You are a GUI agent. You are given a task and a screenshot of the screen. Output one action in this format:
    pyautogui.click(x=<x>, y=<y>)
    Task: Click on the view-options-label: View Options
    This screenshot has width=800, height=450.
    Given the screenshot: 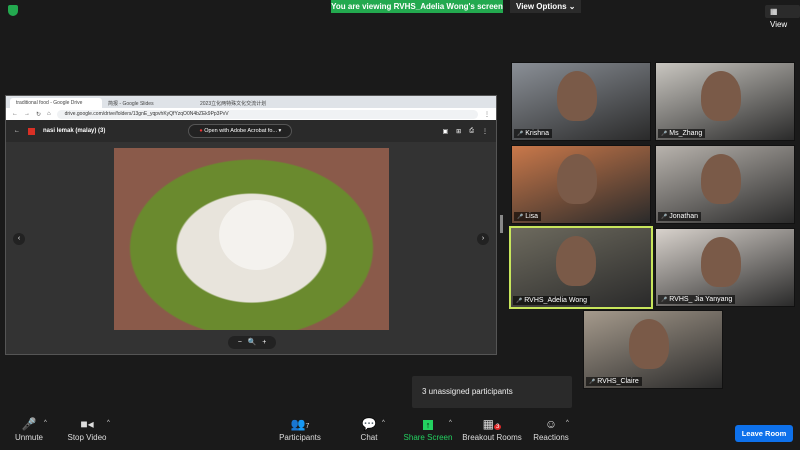 What is the action you would take?
    pyautogui.click(x=541, y=6)
    